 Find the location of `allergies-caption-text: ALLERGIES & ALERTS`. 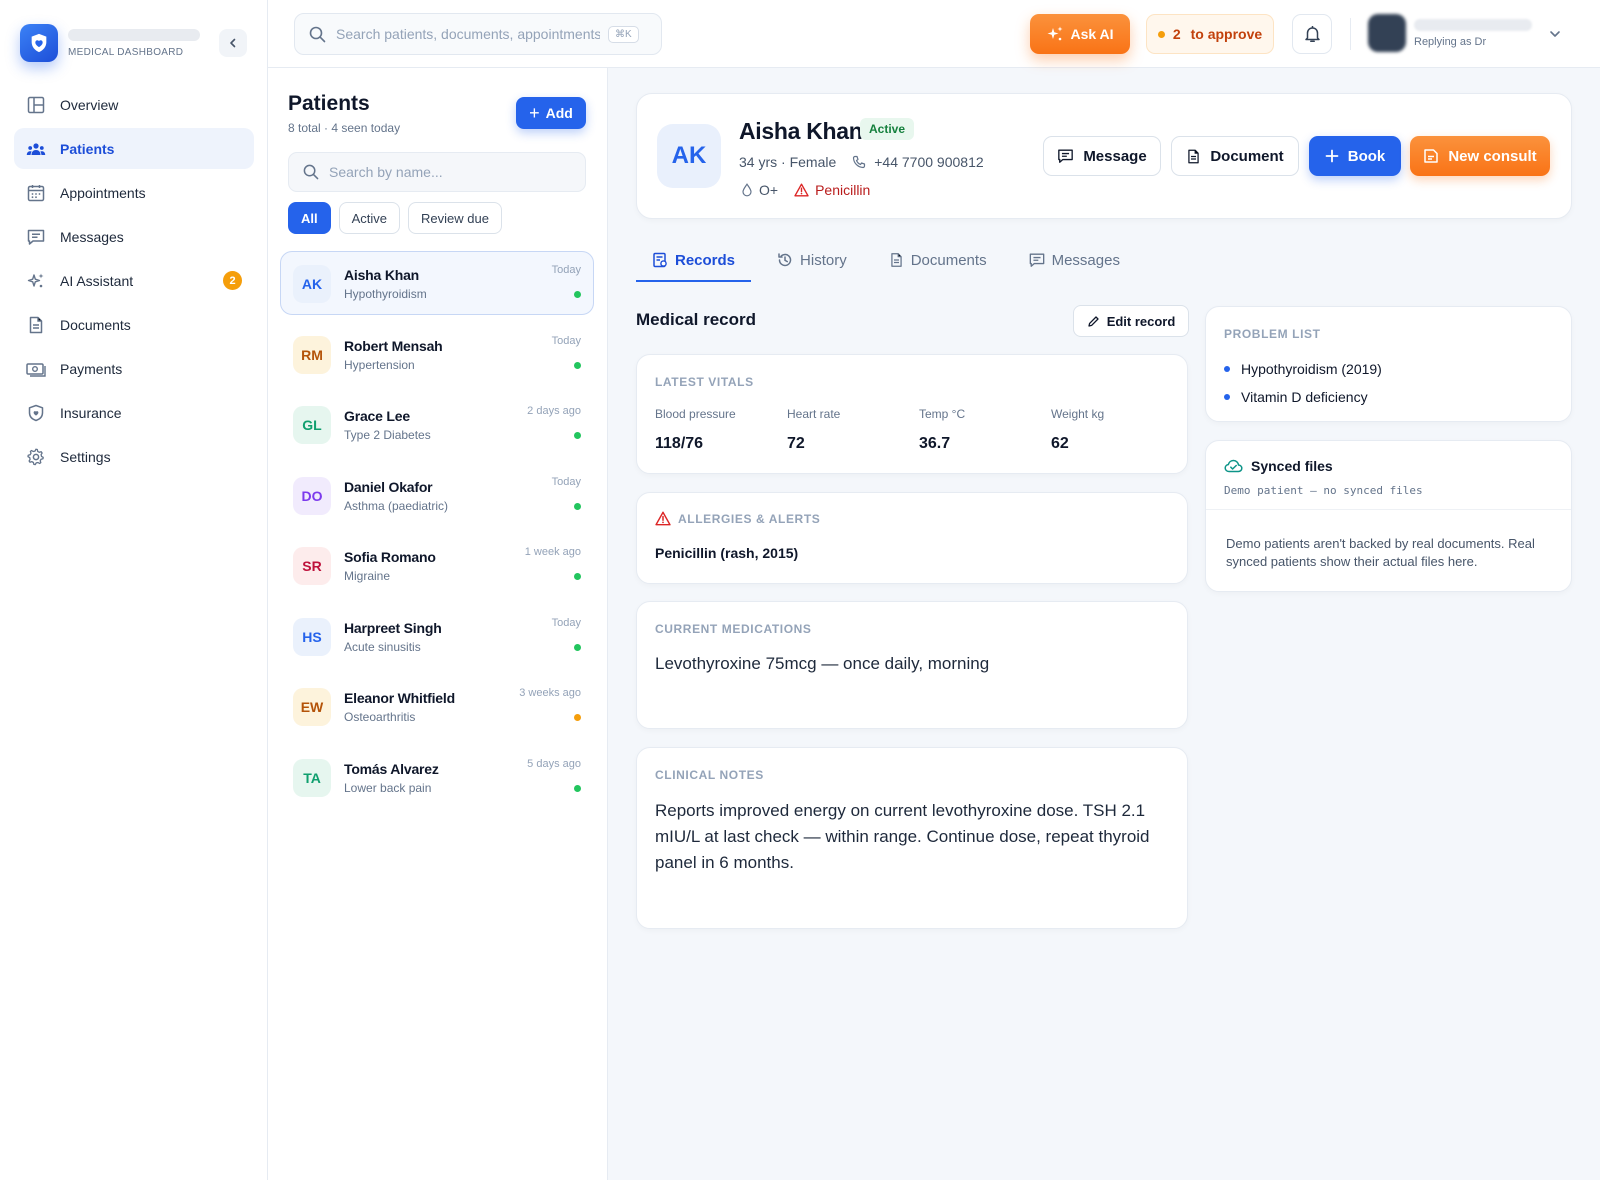

allergies-caption-text: ALLERGIES & ALERTS is located at coordinates (749, 518).